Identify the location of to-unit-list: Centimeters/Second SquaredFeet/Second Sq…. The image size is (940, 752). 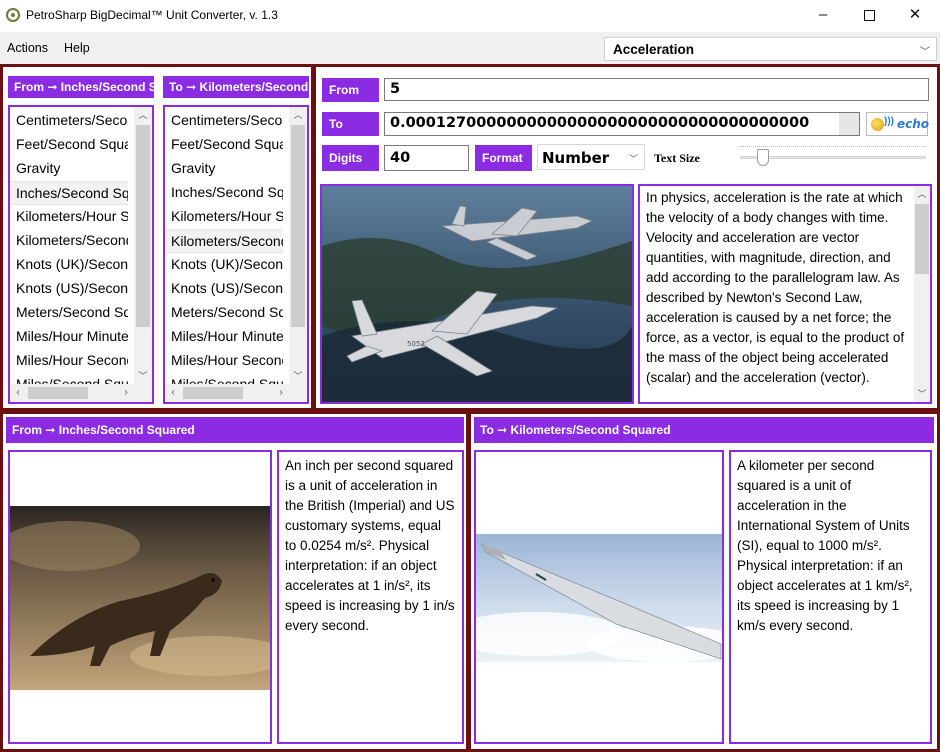
(236, 254).